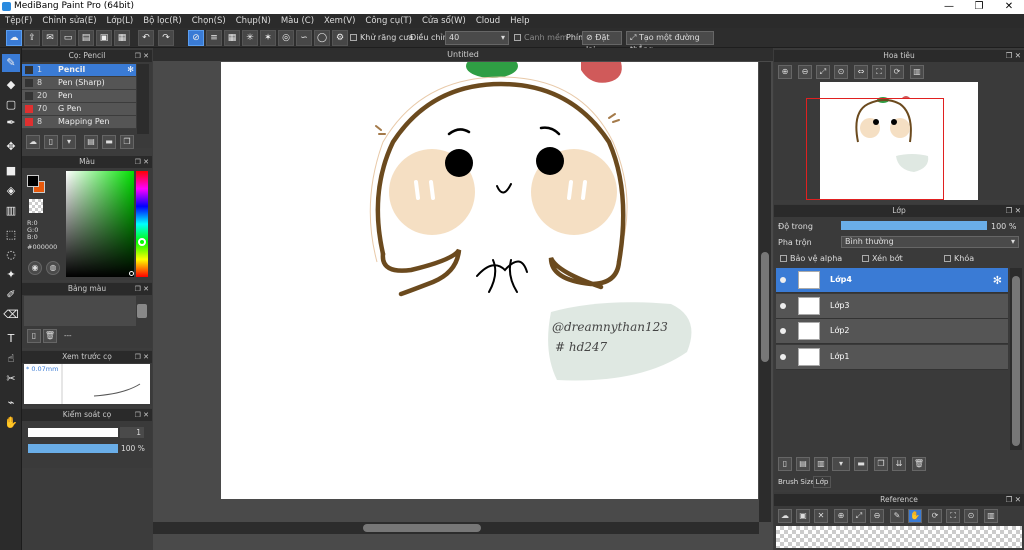 The height and width of the screenshot is (550, 1024). What do you see at coordinates (11, 379) in the screenshot?
I see `divide-tool-icon: ✂` at bounding box center [11, 379].